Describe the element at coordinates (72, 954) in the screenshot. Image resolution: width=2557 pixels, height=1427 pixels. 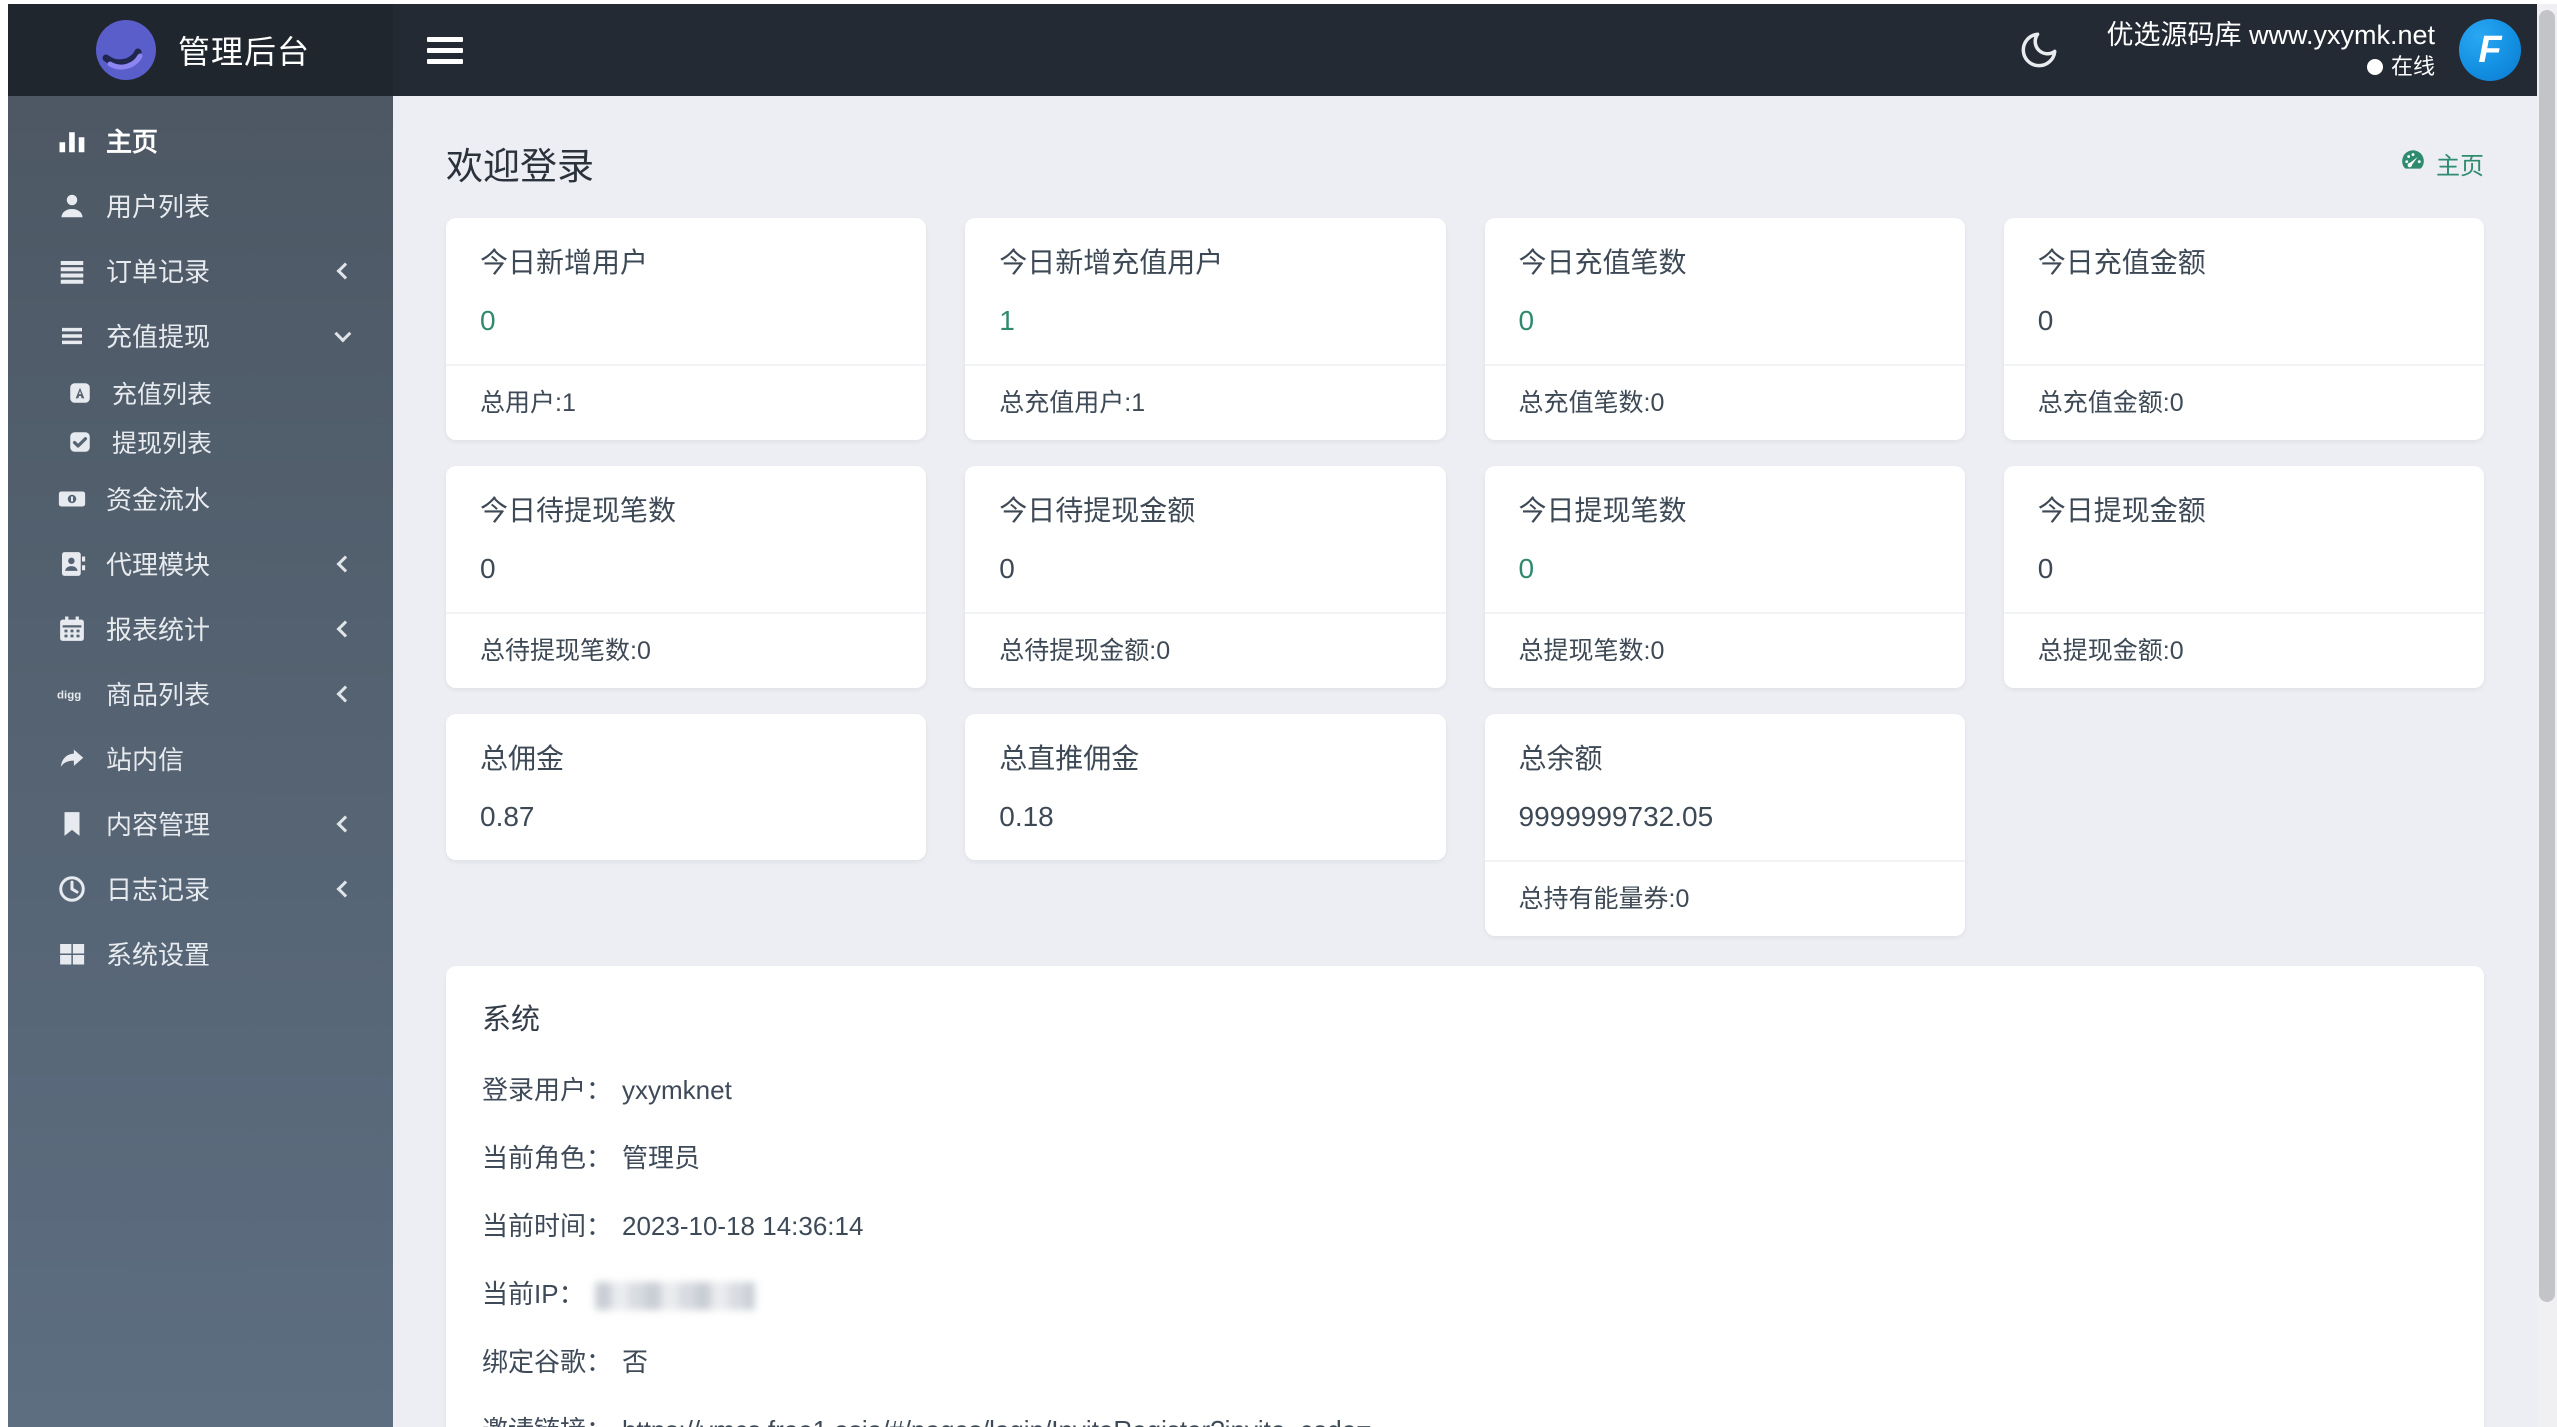
I see `windows-icon` at that location.